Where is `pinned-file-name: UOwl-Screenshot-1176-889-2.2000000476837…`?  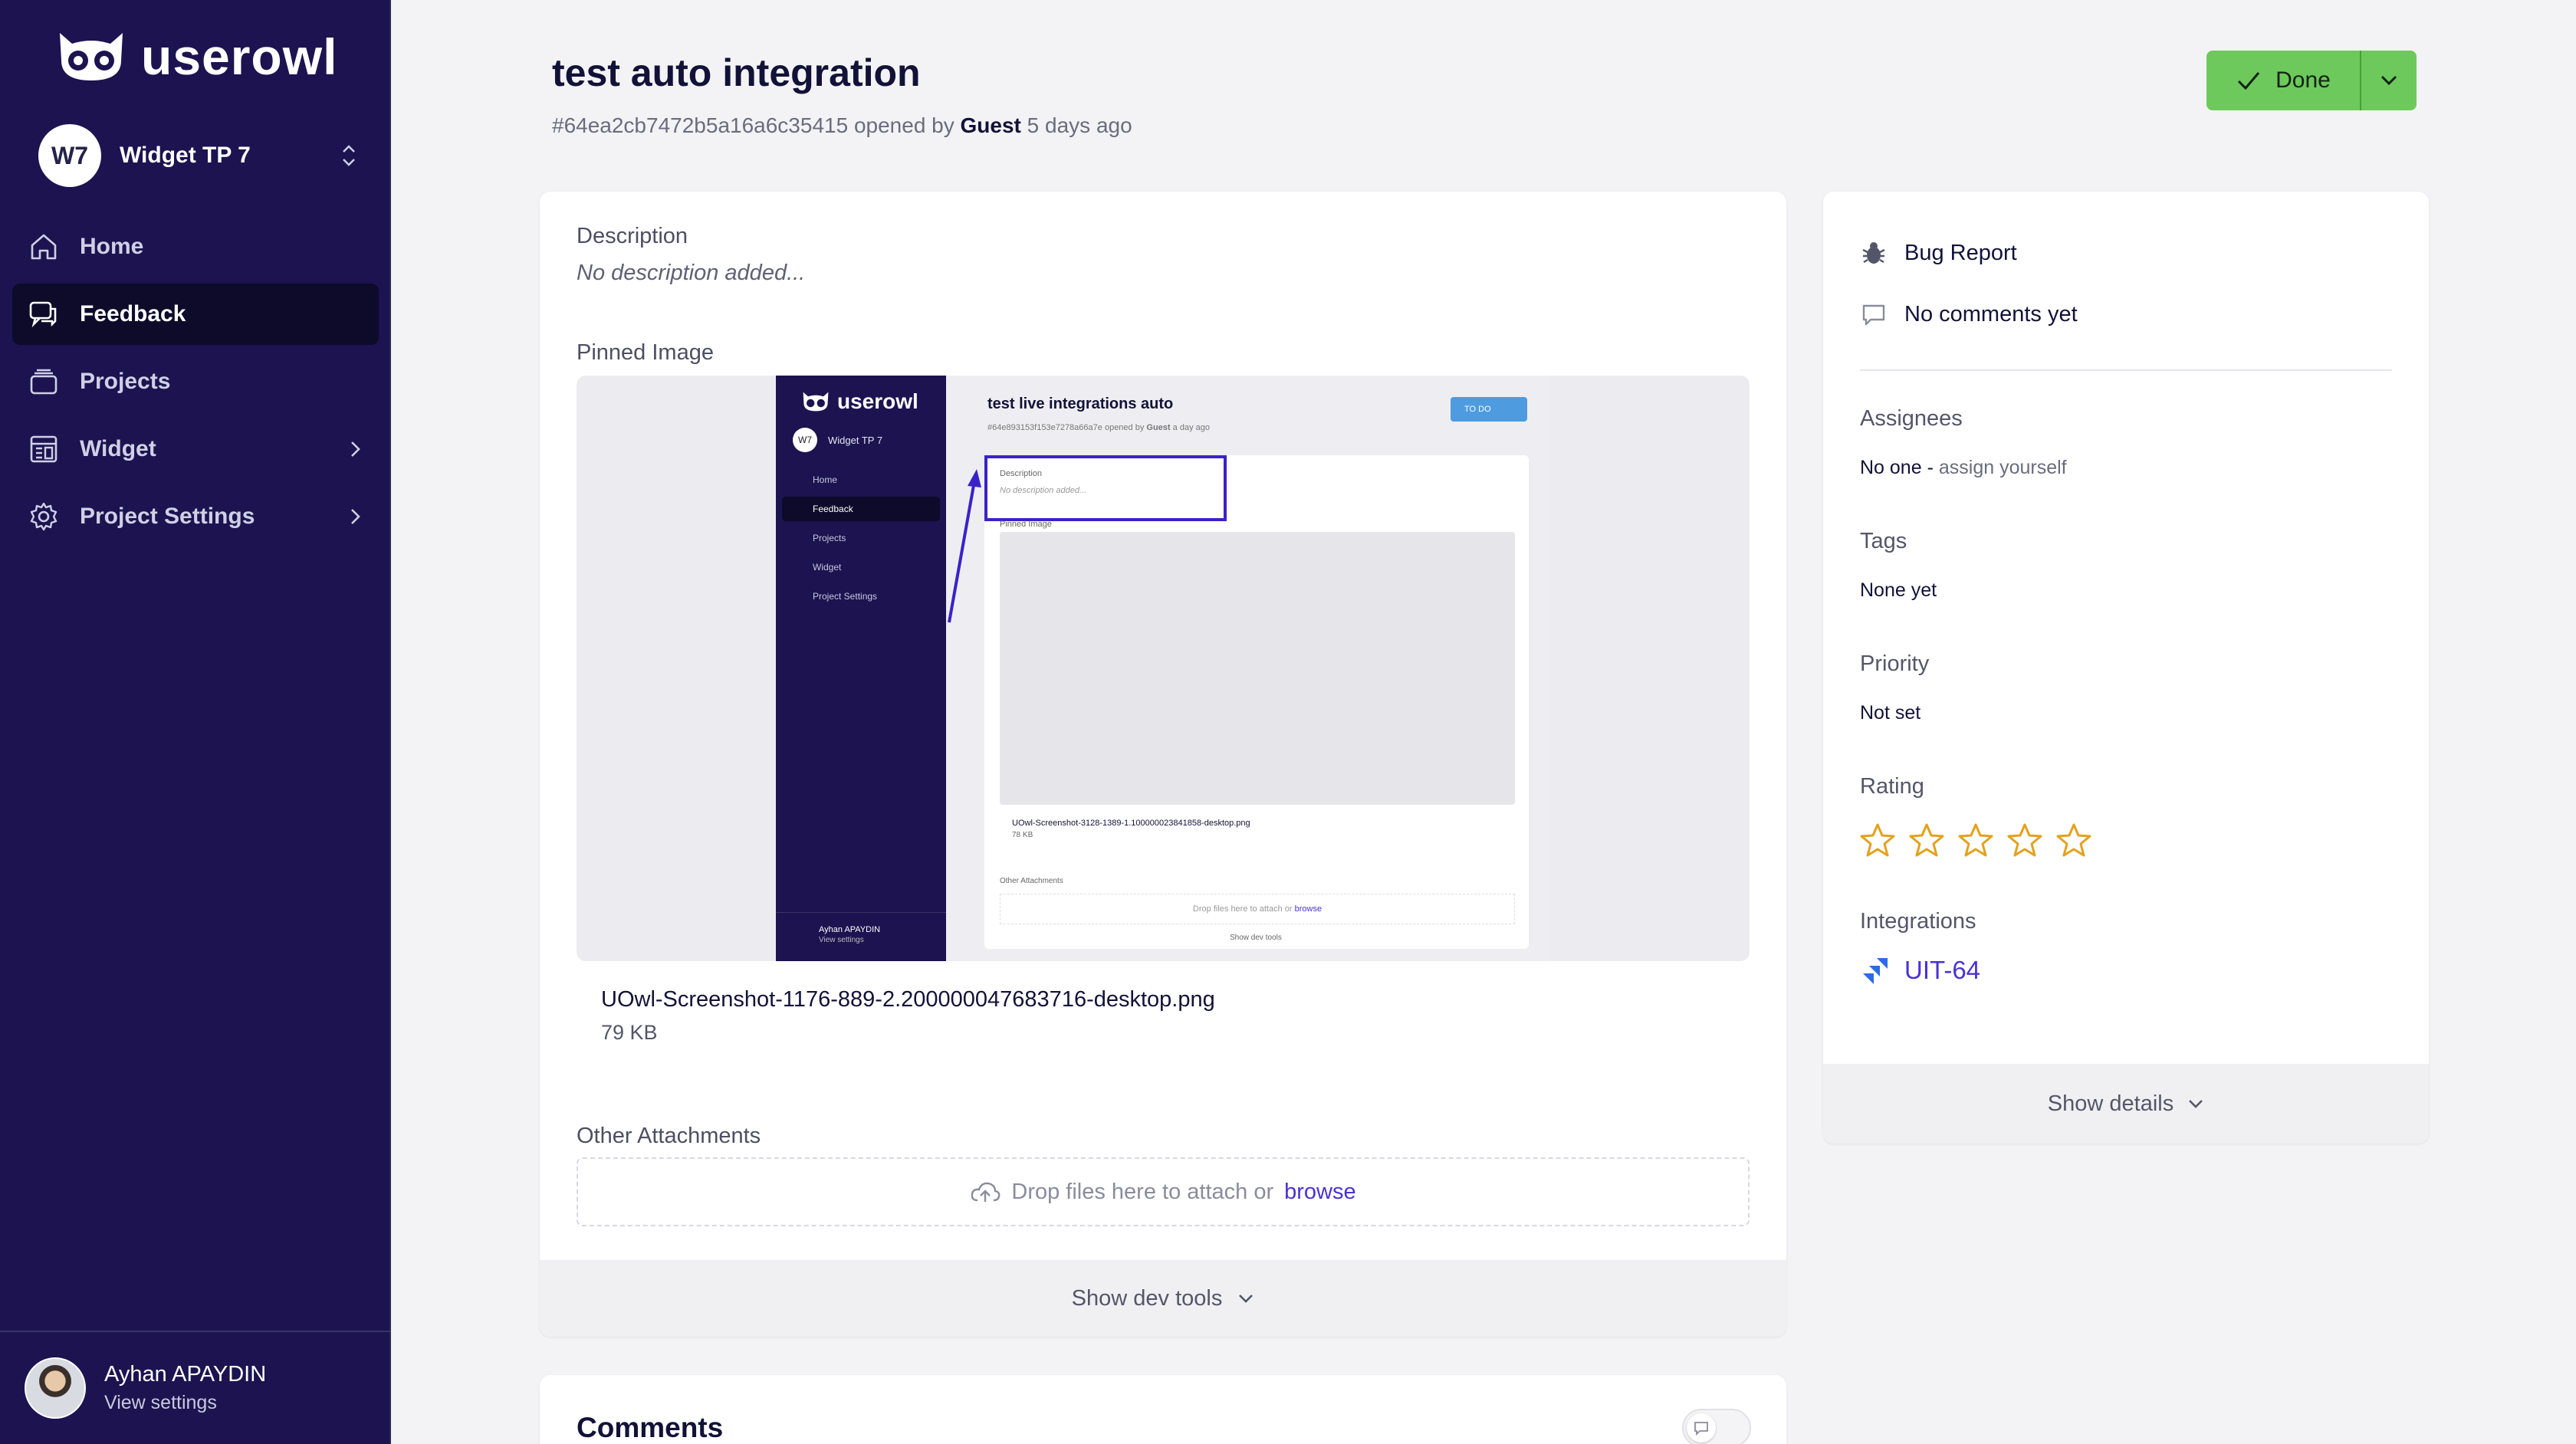 pinned-file-name: UOwl-Screenshot-1176-889-2.2000000476837… is located at coordinates (908, 1000).